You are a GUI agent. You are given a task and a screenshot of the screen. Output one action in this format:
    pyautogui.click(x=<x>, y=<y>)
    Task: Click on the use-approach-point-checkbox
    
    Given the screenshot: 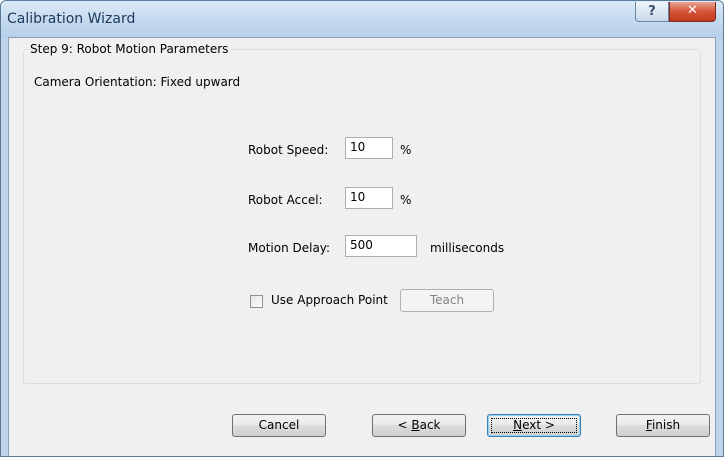 What is the action you would take?
    pyautogui.click(x=256, y=301)
    